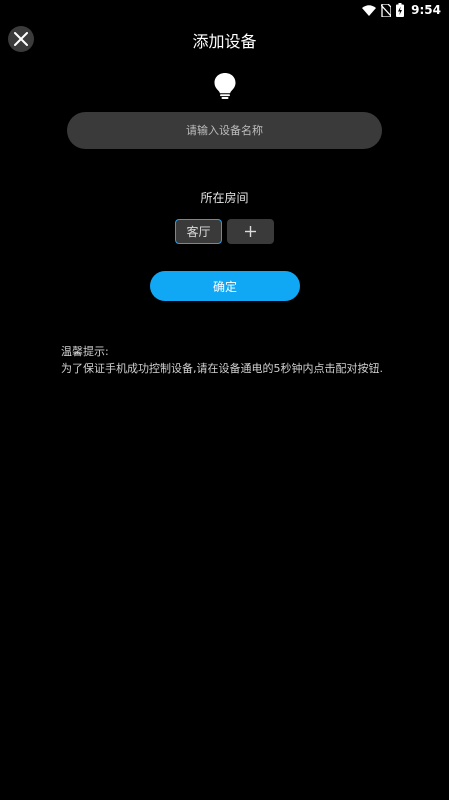  I want to click on add-room-button, so click(250, 231).